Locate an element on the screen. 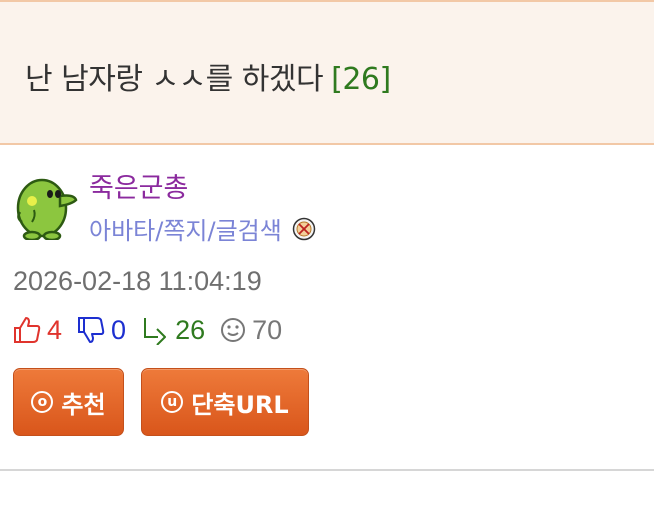  downvote-count: 0 is located at coordinates (119, 329).